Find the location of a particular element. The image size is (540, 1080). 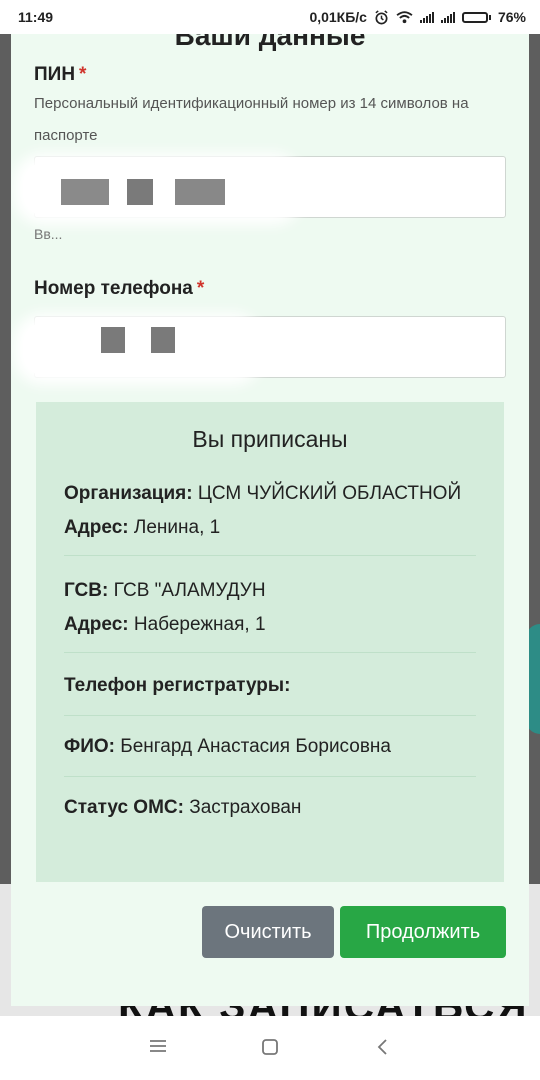

pin-label: ПИН * is located at coordinates (60, 75).